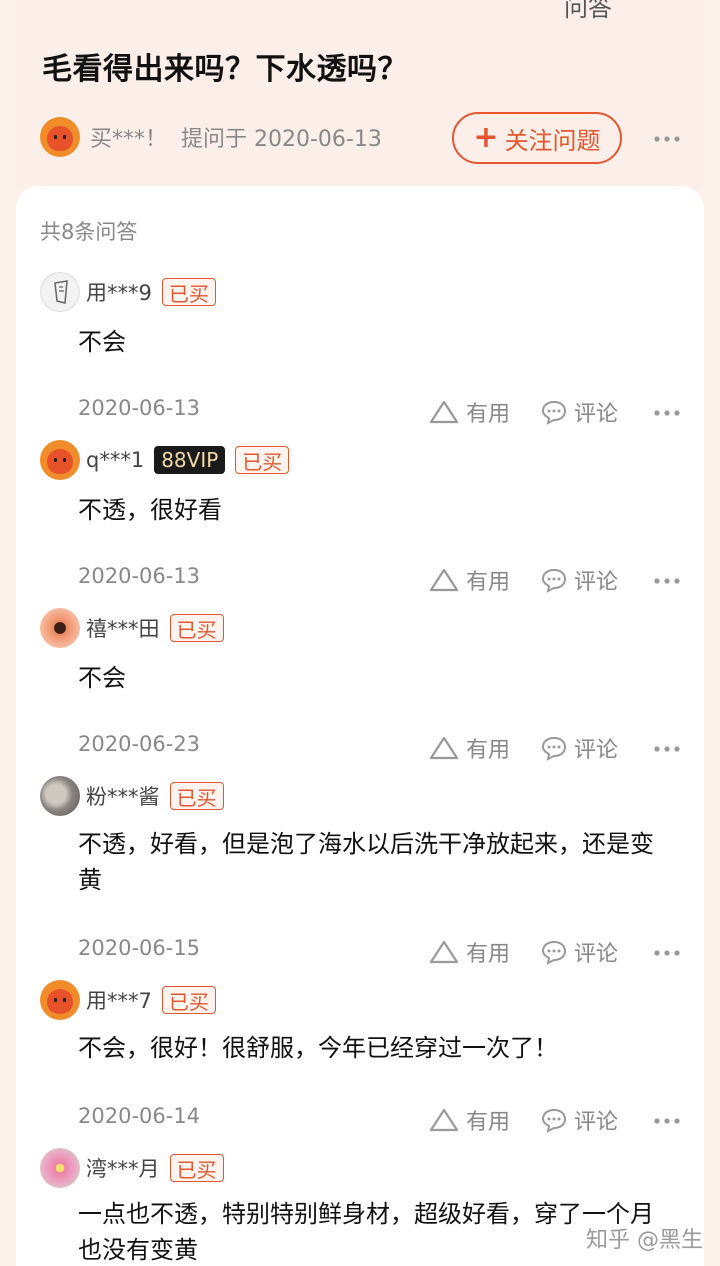 The width and height of the screenshot is (720, 1266). What do you see at coordinates (150, 510) in the screenshot?
I see `answer-text: 不透，很好看` at bounding box center [150, 510].